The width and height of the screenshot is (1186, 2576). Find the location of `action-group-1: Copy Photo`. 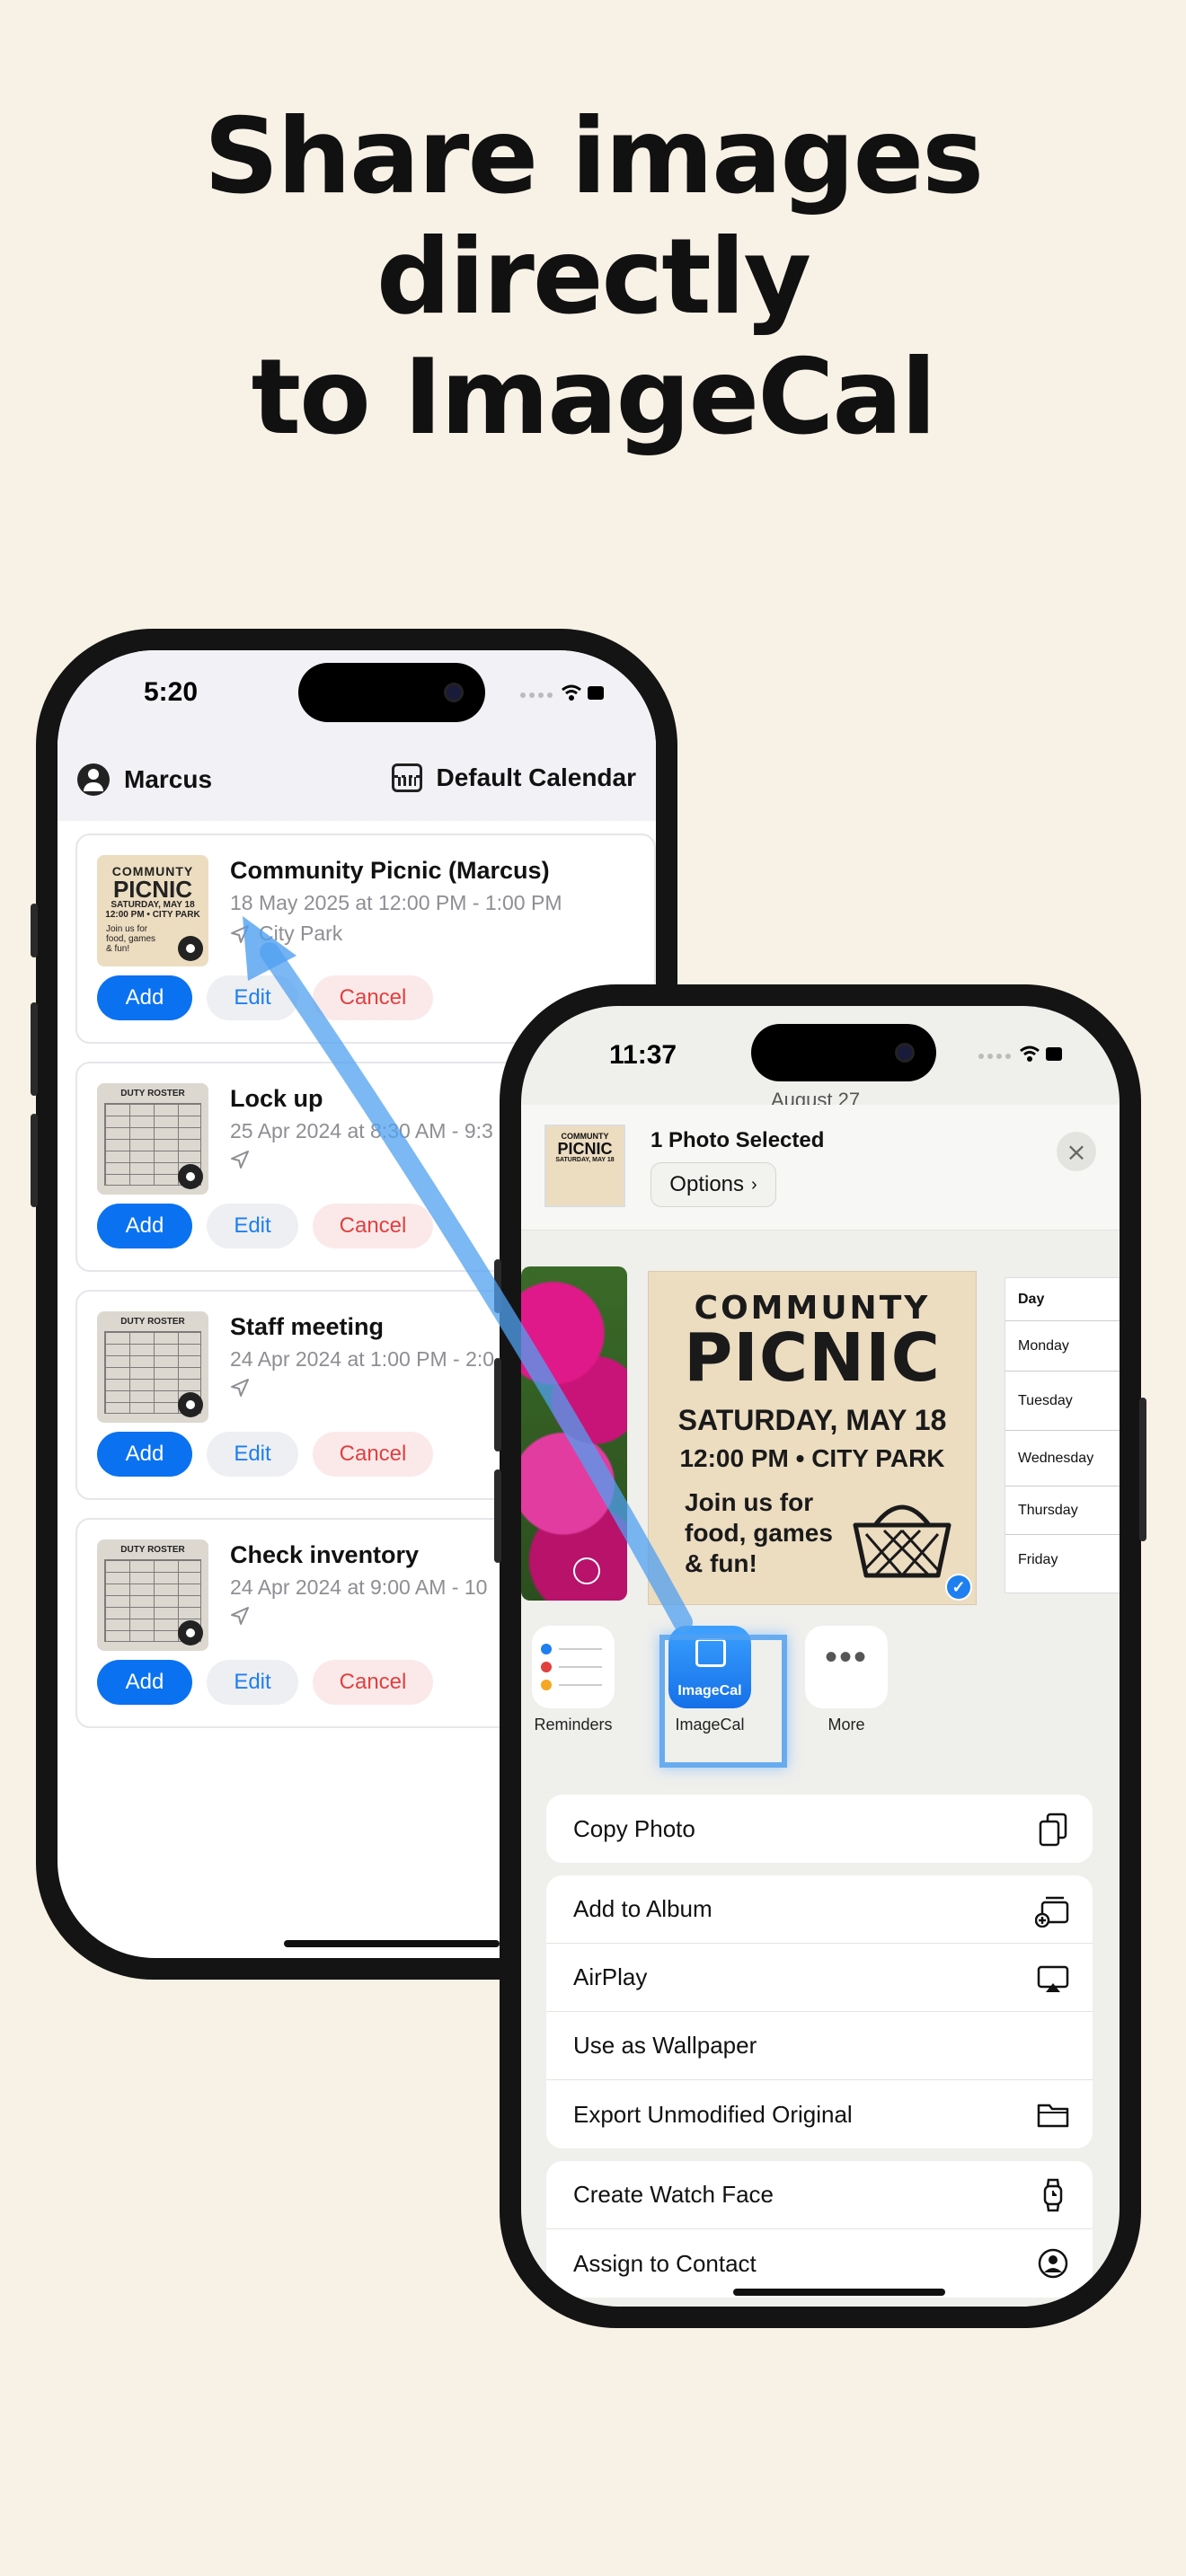

action-group-1: Copy Photo is located at coordinates (819, 1829).